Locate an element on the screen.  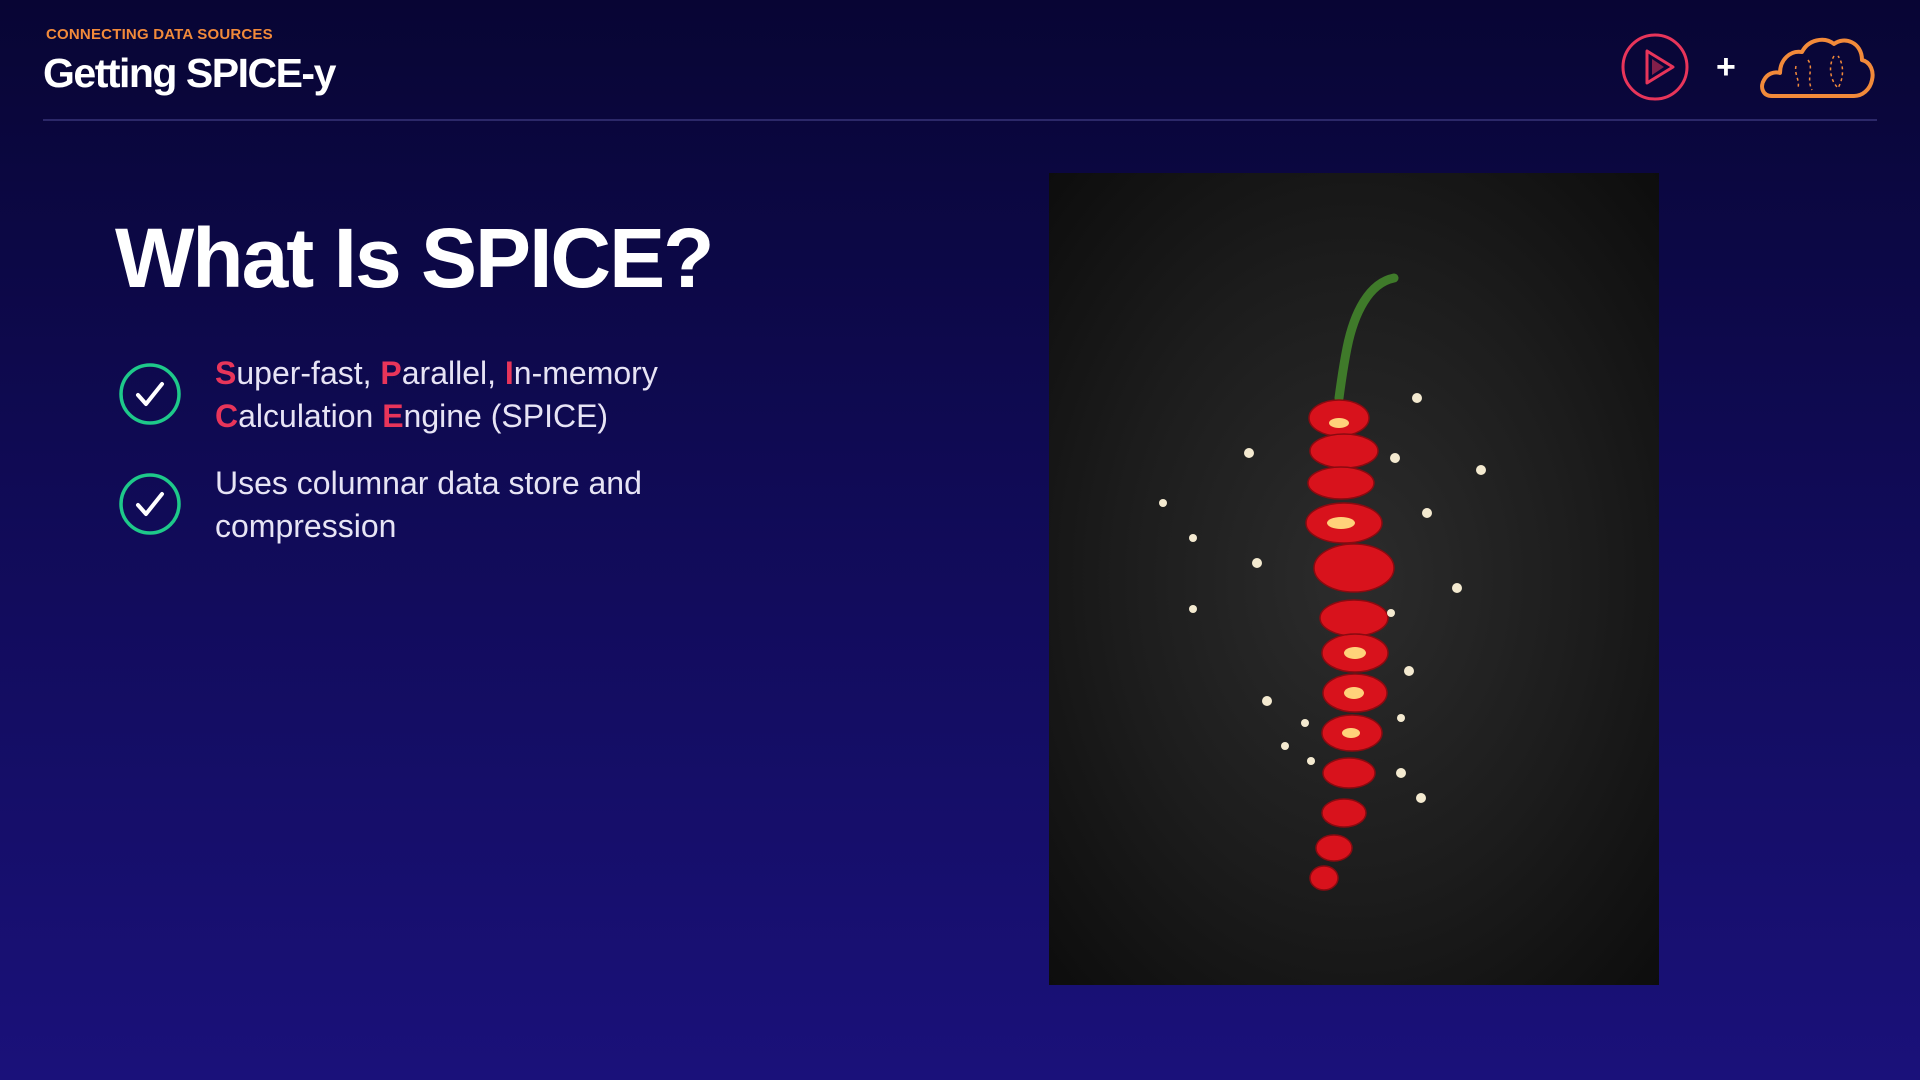
text-run: alculation is located at coordinates (310, 416).